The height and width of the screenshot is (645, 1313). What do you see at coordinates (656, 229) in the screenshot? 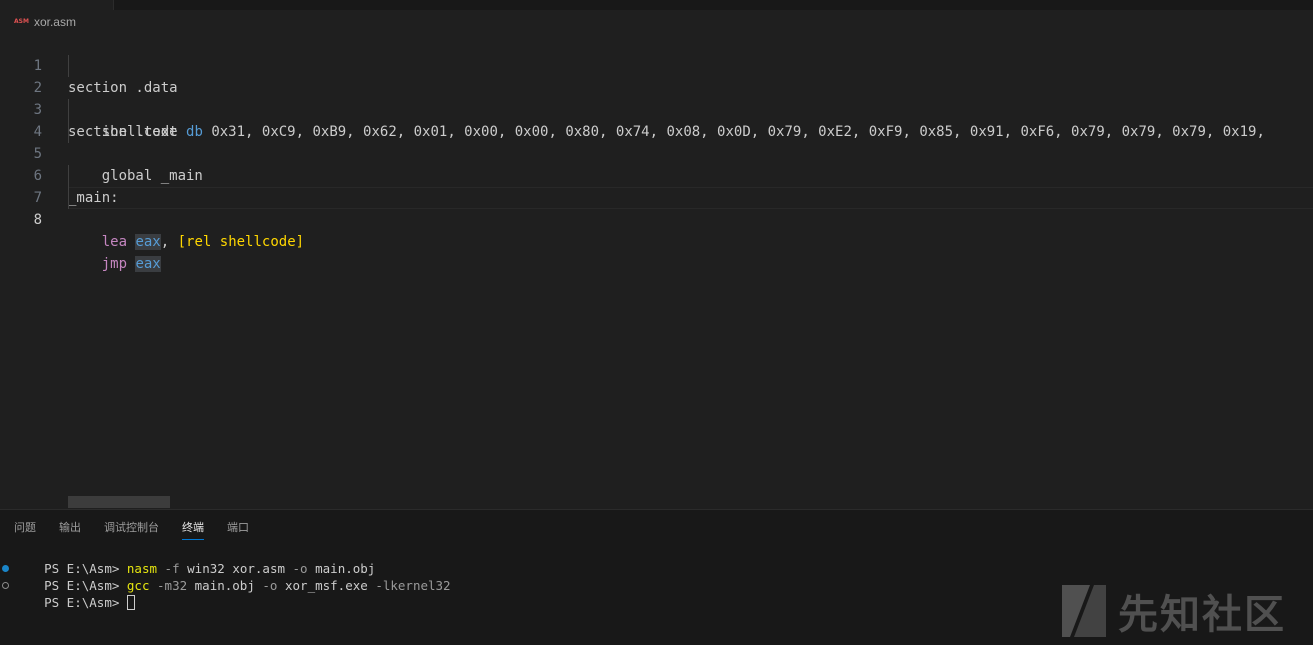
I see `code-line-8: 8 jmp eax` at bounding box center [656, 229].